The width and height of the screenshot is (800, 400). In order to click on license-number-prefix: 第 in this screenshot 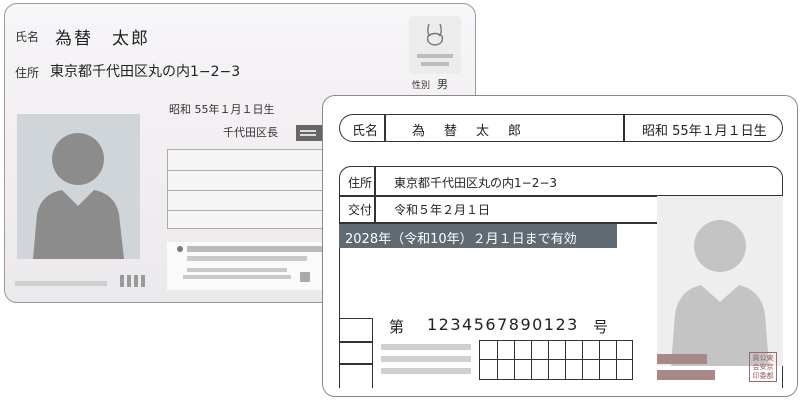, I will do `click(397, 327)`.